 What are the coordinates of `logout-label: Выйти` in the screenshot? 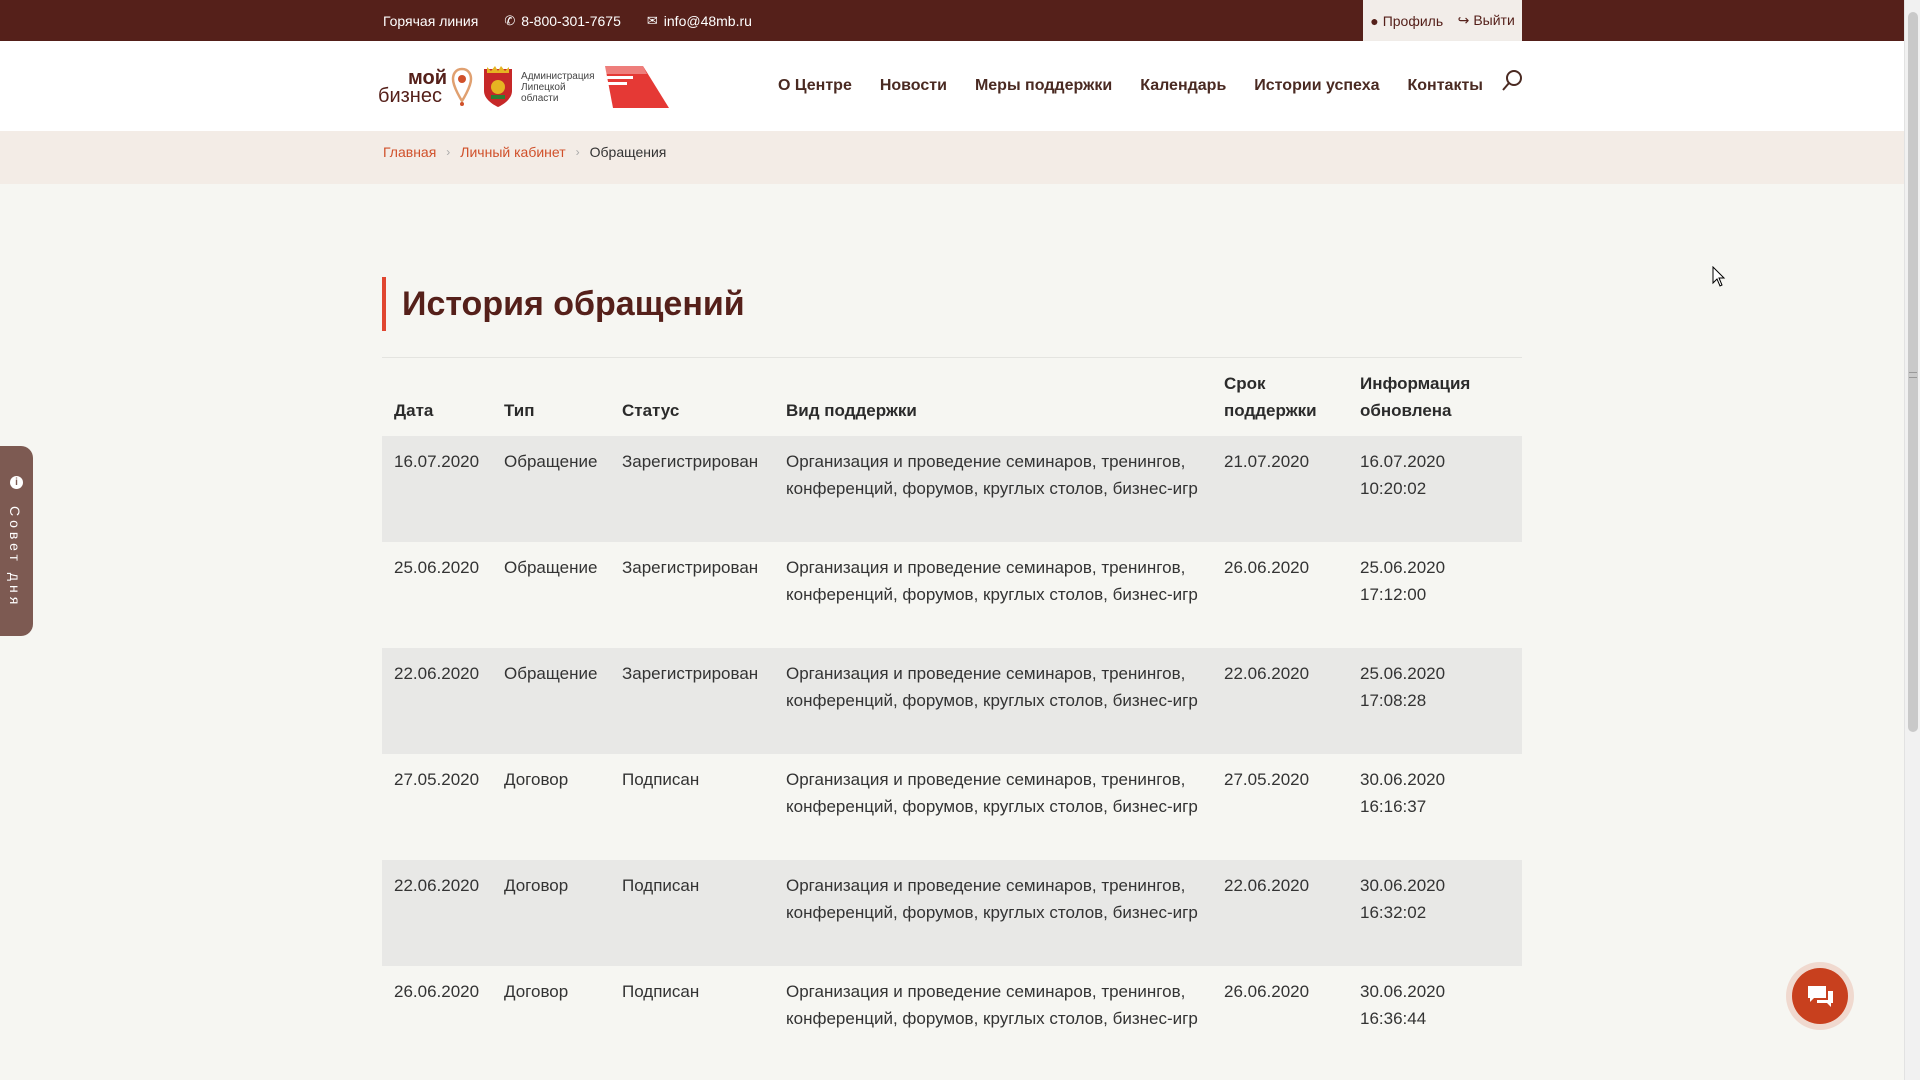 It's located at (1493, 20).